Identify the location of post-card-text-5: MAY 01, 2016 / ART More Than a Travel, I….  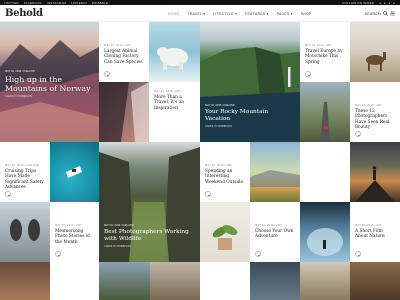
(174, 112).